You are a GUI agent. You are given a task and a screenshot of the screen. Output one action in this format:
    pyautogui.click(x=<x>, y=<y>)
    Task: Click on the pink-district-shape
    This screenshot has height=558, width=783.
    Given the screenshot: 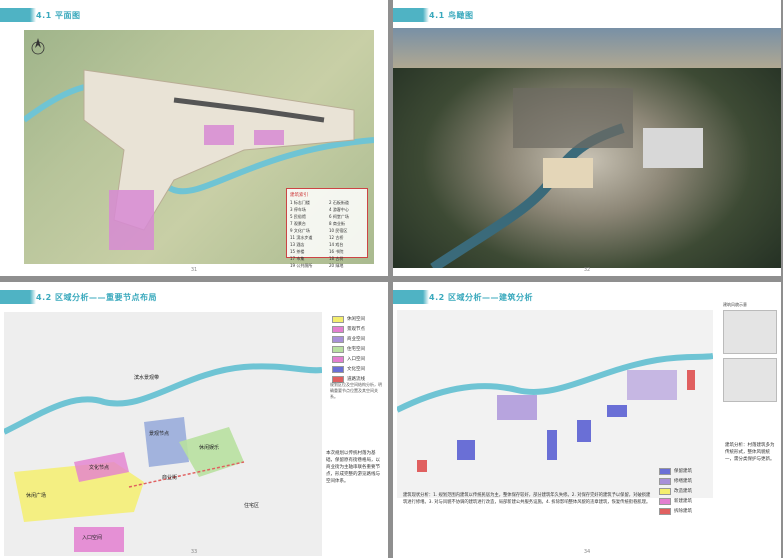 What is the action you would take?
    pyautogui.click(x=131, y=220)
    